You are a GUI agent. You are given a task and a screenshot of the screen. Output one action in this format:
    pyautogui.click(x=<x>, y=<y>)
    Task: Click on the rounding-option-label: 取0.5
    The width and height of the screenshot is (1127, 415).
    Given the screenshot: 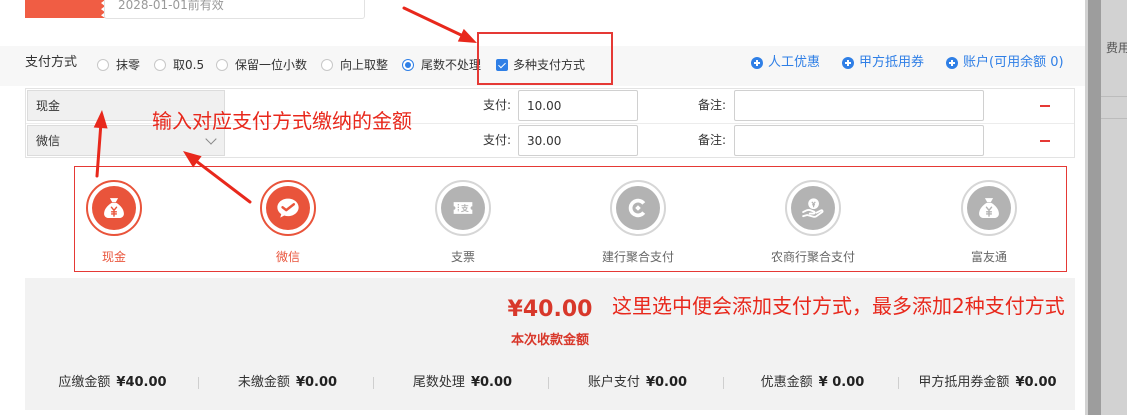 What is the action you would take?
    pyautogui.click(x=189, y=65)
    